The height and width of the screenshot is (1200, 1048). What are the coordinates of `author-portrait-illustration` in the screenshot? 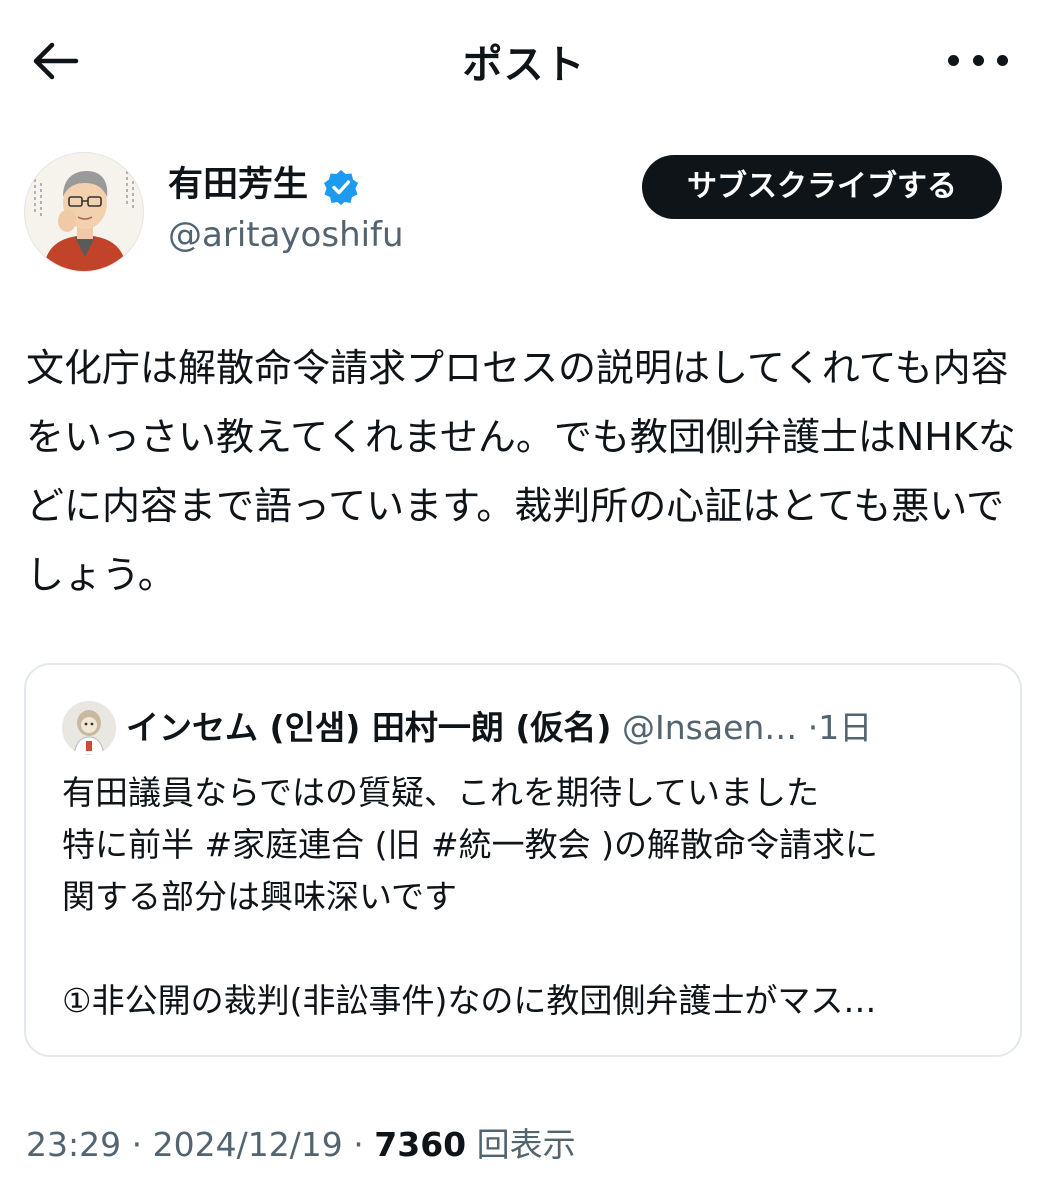 It's located at (84, 212).